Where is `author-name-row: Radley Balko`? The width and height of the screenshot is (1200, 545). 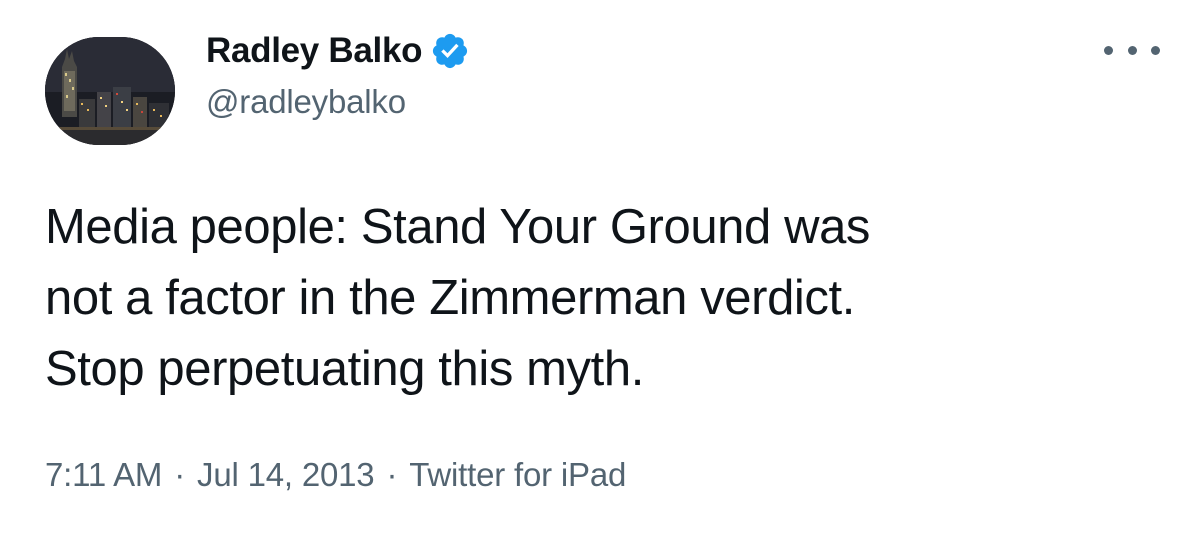
author-name-row: Radley Balko is located at coordinates (338, 51).